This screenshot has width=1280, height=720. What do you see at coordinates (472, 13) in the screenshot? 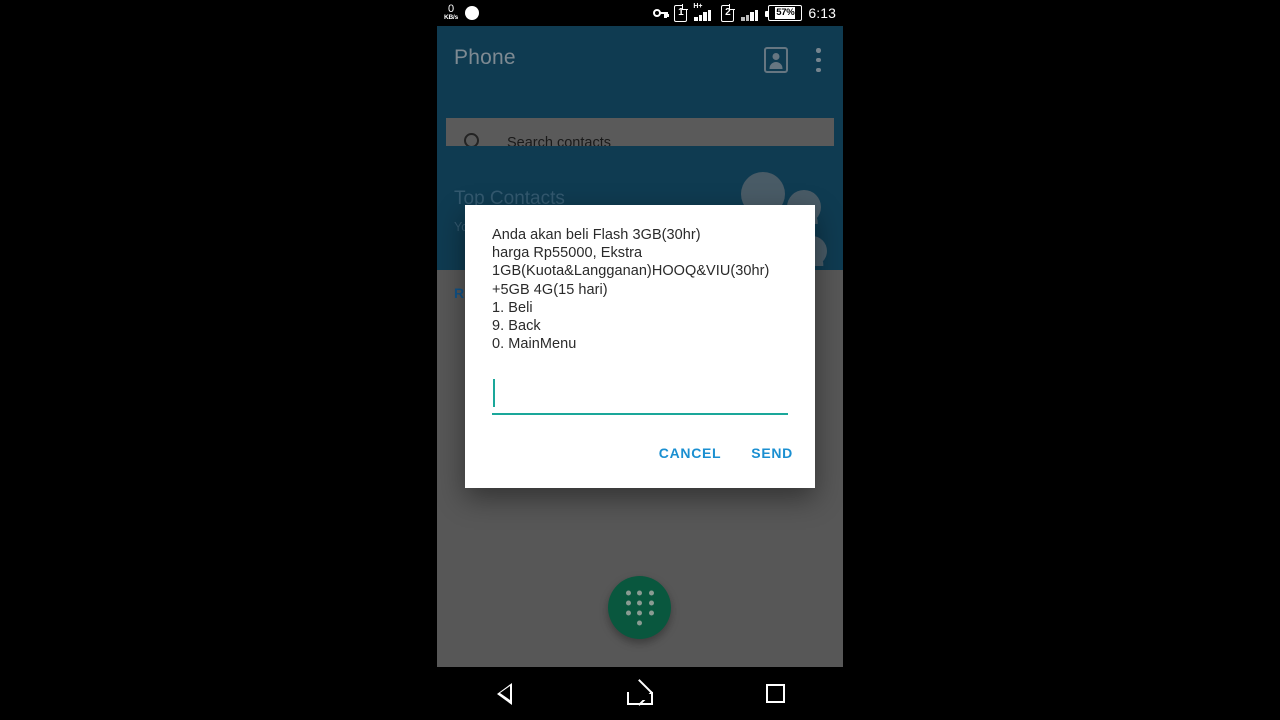
I see `notification-dot-icon` at bounding box center [472, 13].